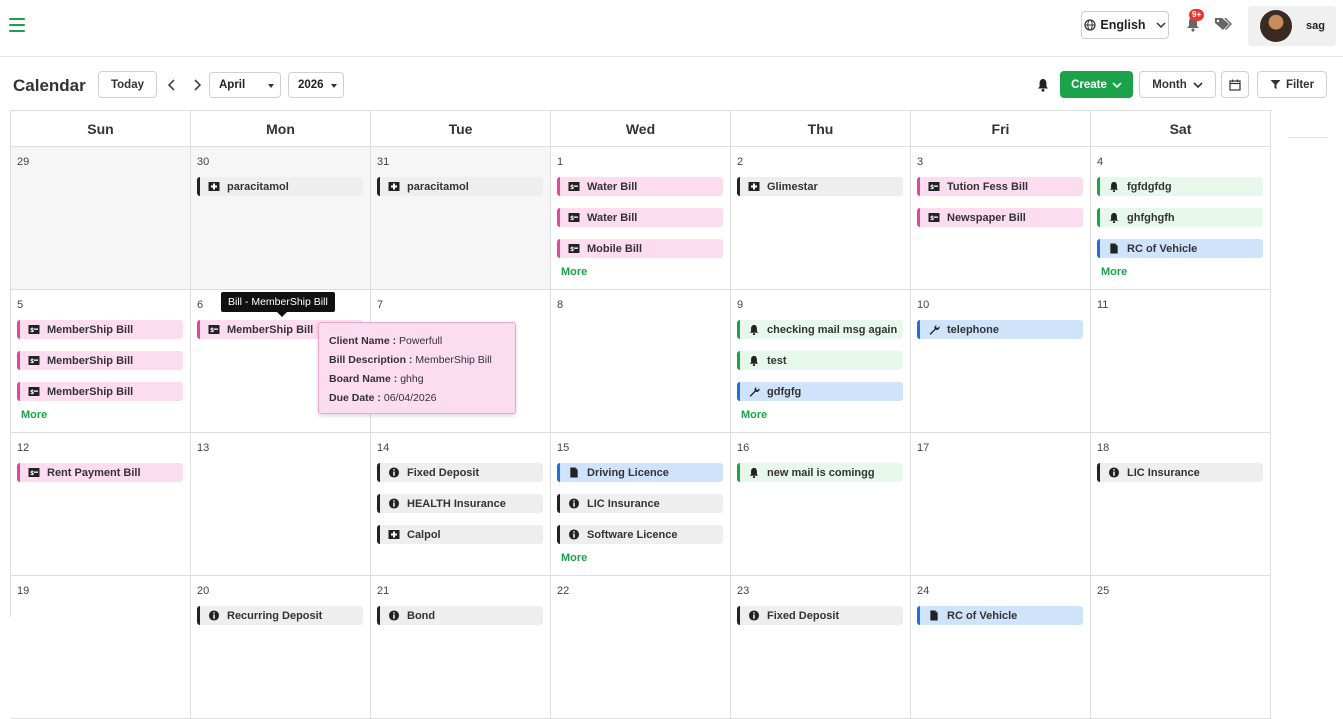 The height and width of the screenshot is (719, 1343). I want to click on day-number: 14, so click(383, 448).